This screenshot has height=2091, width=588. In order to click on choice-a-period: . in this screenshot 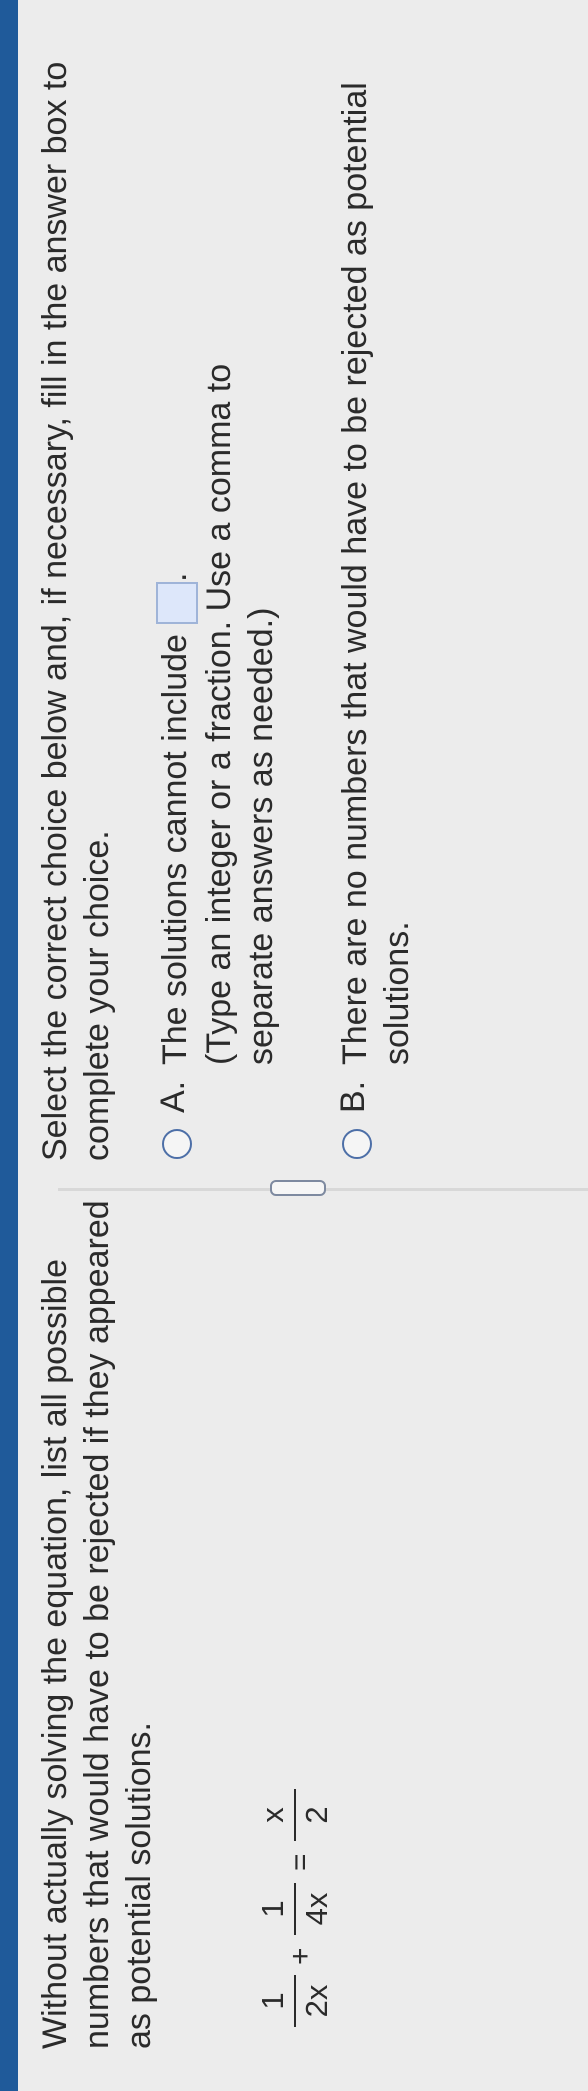, I will do `click(175, 577)`.